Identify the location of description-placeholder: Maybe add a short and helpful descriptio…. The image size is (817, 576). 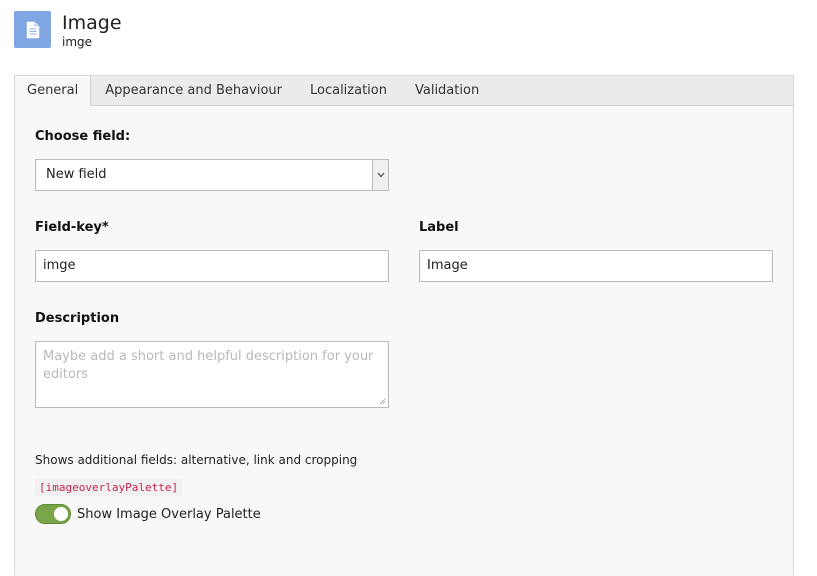
(208, 365).